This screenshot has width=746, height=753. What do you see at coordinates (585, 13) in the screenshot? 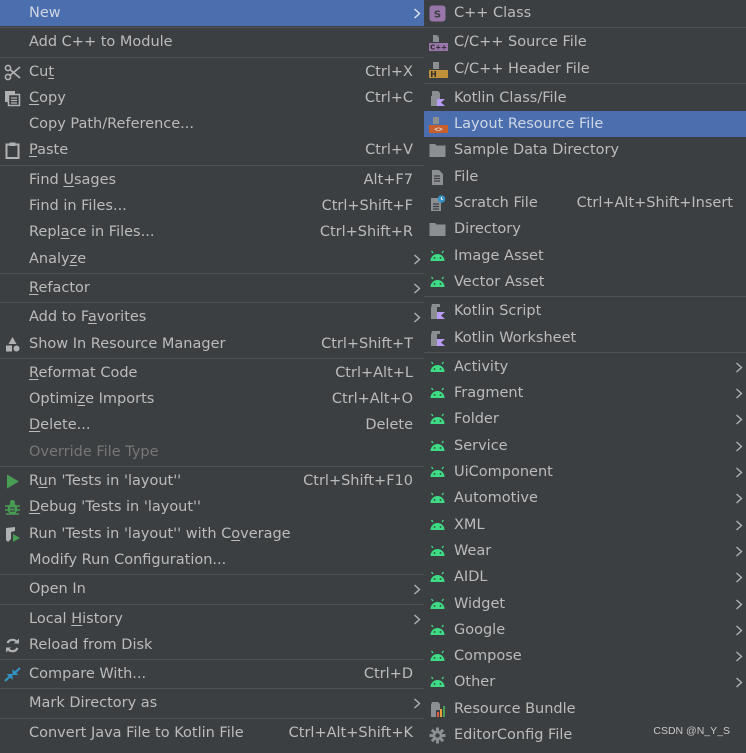
I see `new-submenu-item-c-class: S C++ Class` at bounding box center [585, 13].